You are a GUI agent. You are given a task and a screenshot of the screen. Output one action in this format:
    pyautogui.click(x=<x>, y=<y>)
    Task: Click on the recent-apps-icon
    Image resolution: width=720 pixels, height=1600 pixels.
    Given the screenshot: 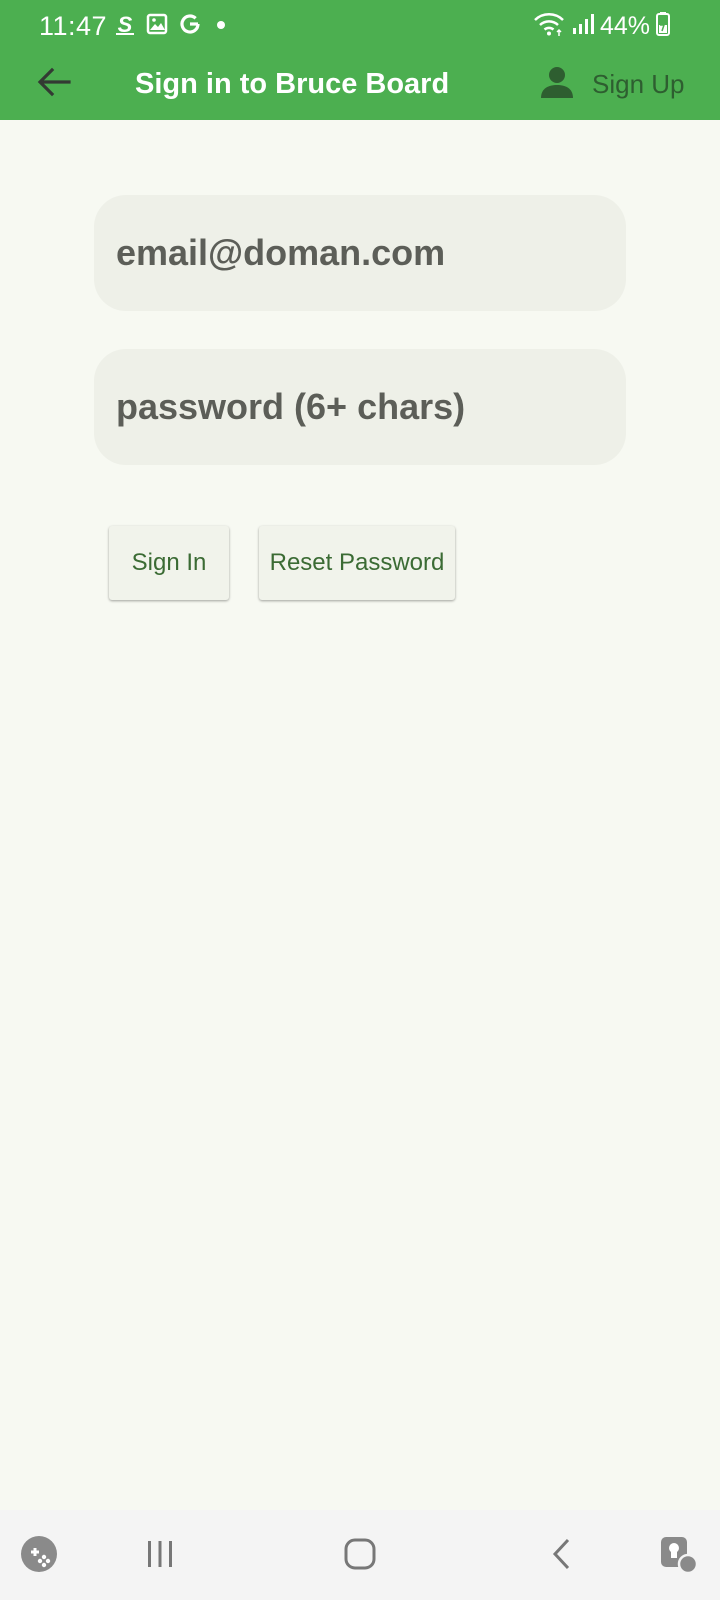 What is the action you would take?
    pyautogui.click(x=160, y=1556)
    